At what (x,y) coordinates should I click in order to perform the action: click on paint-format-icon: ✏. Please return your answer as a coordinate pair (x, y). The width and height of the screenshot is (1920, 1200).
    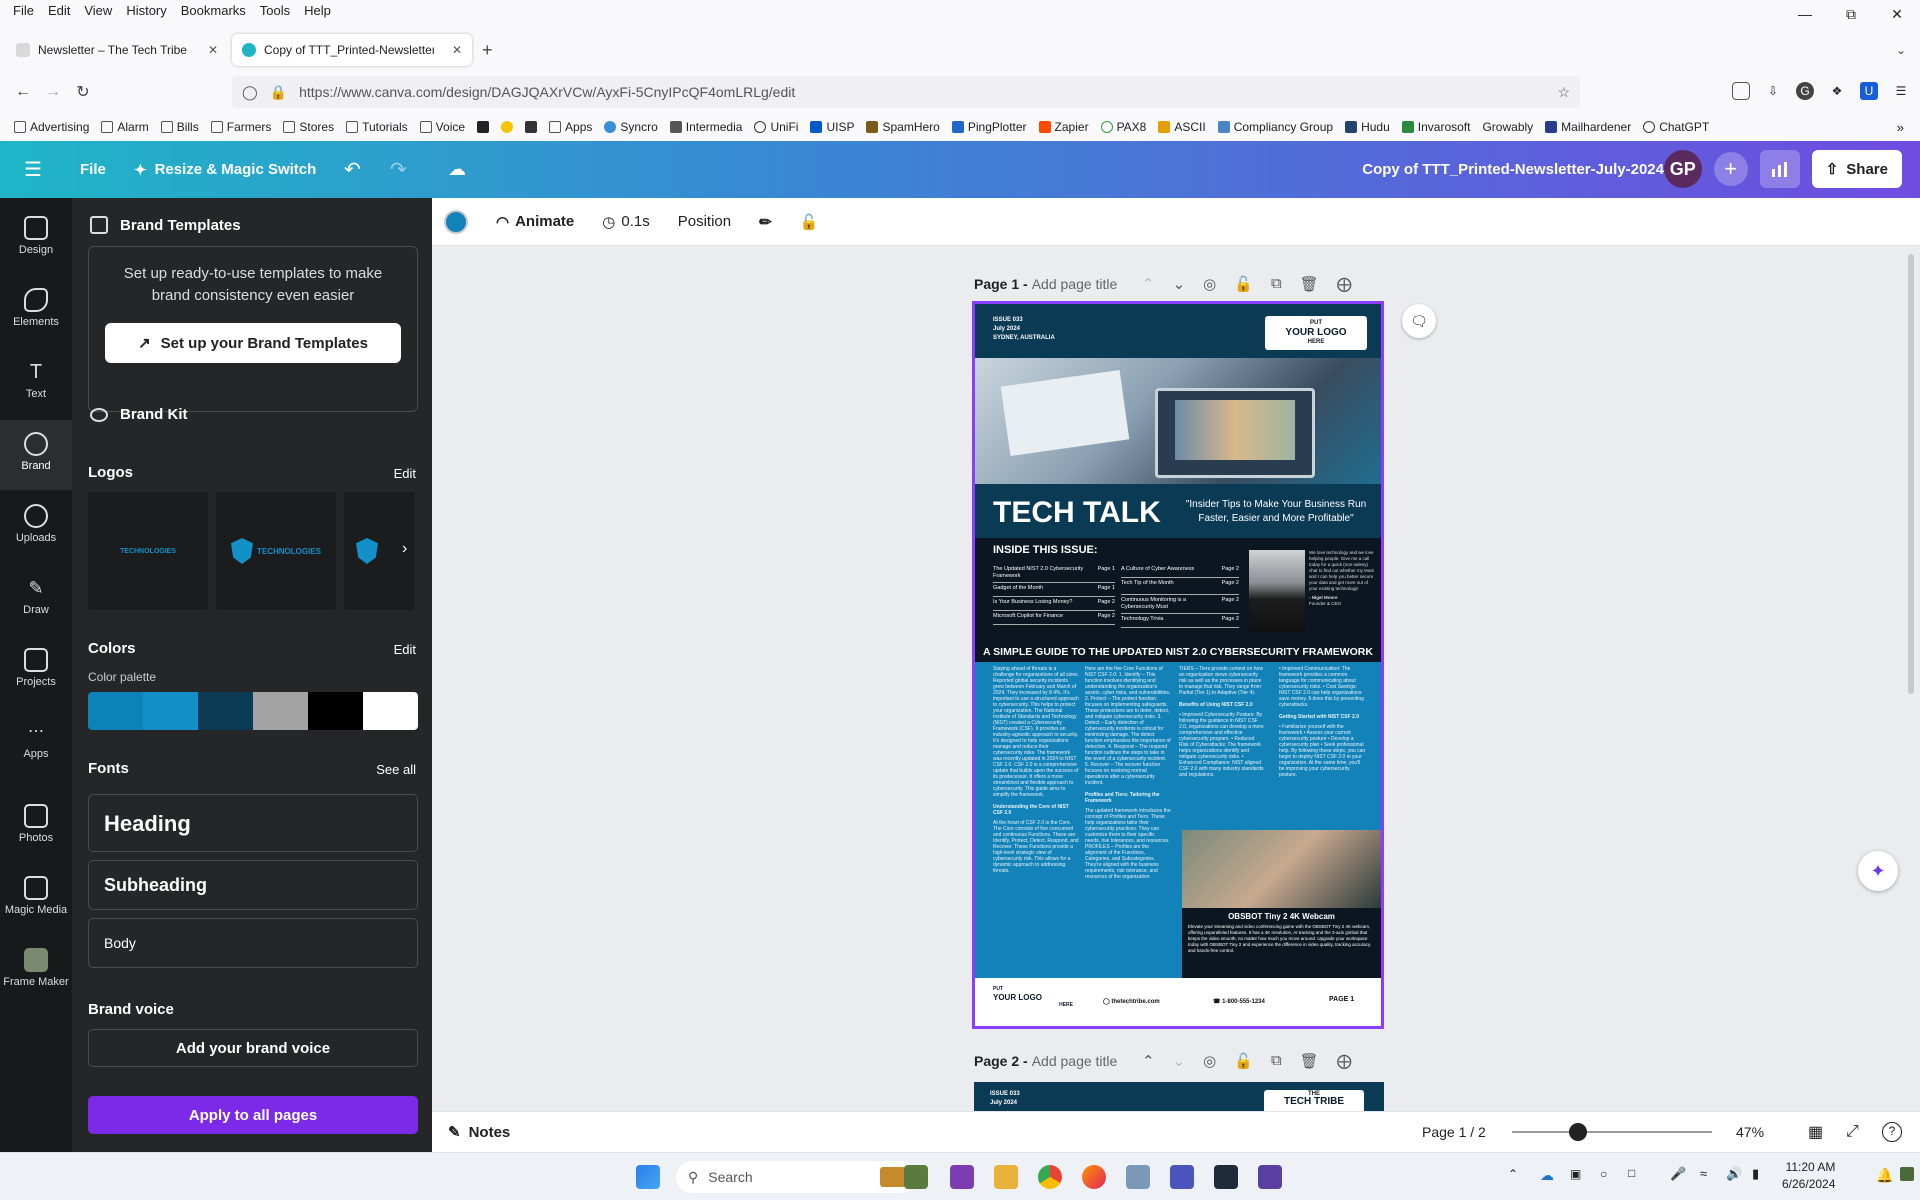
    Looking at the image, I should click on (765, 222).